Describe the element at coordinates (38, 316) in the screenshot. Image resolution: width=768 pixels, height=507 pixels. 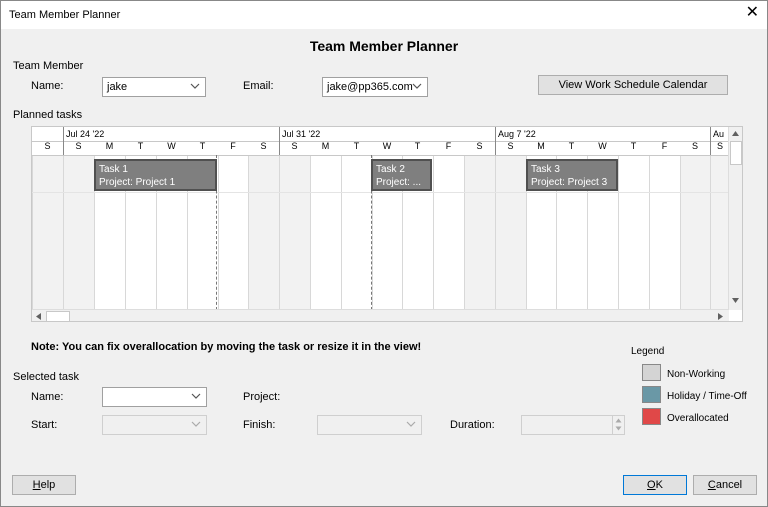
I see `scroll-left-icon` at that location.